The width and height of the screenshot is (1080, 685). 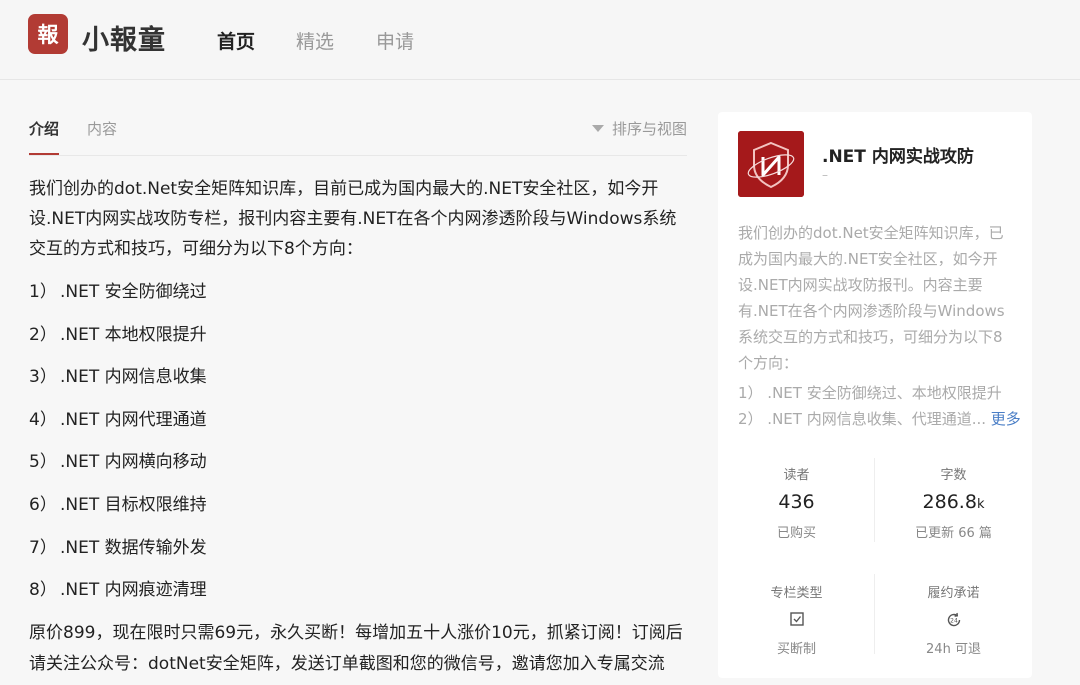 I want to click on words-stat: 字数 286.8k 已更新 66 篇, so click(x=953, y=502).